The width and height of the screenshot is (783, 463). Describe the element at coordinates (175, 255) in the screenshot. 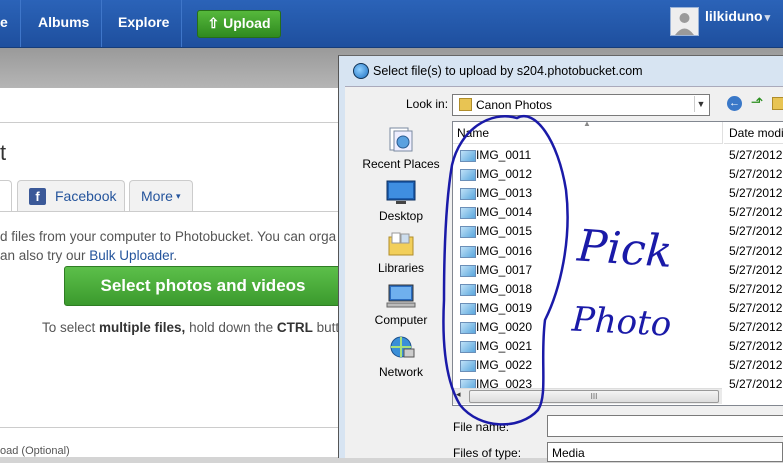

I see `bulk-text-suffix: .` at that location.